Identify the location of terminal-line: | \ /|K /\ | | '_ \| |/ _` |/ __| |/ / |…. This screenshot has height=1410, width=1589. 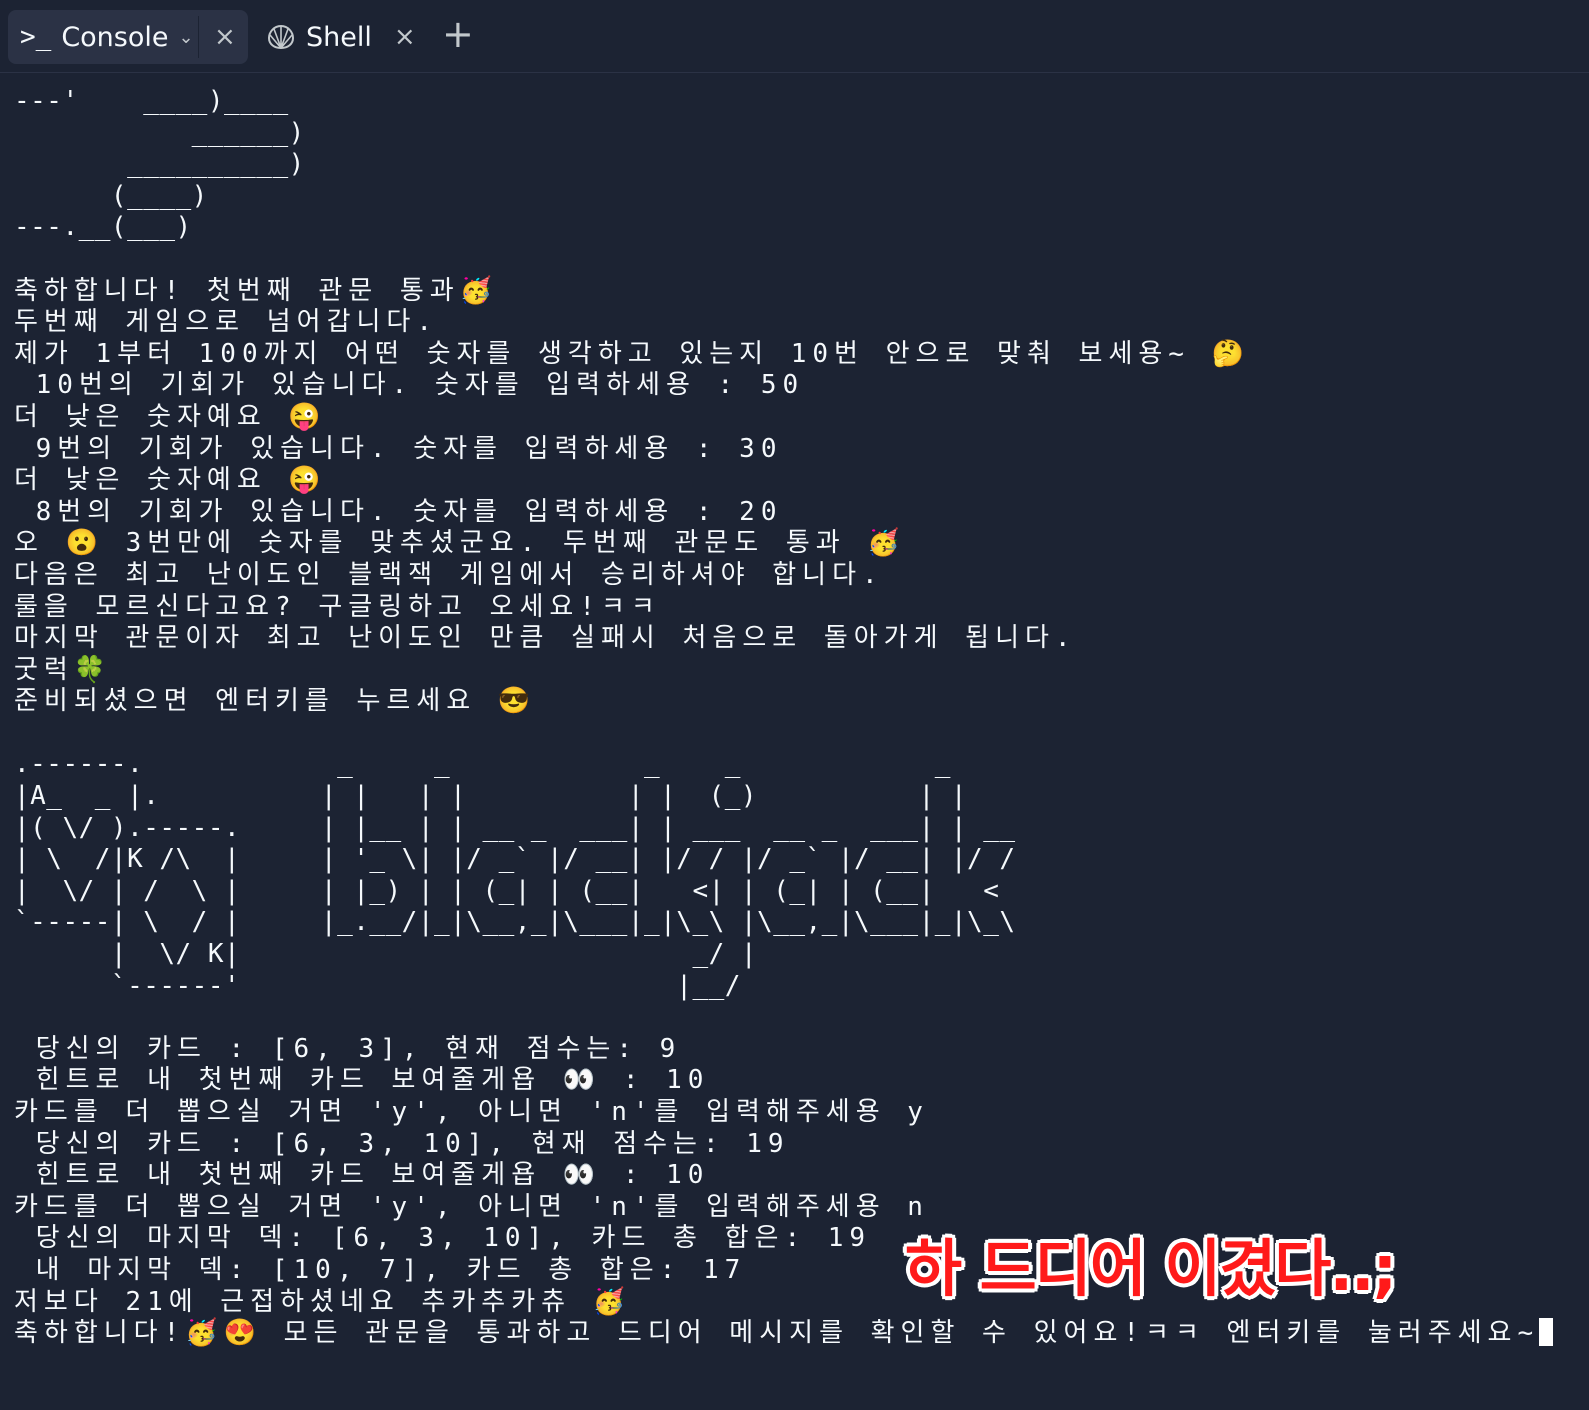
(515, 859).